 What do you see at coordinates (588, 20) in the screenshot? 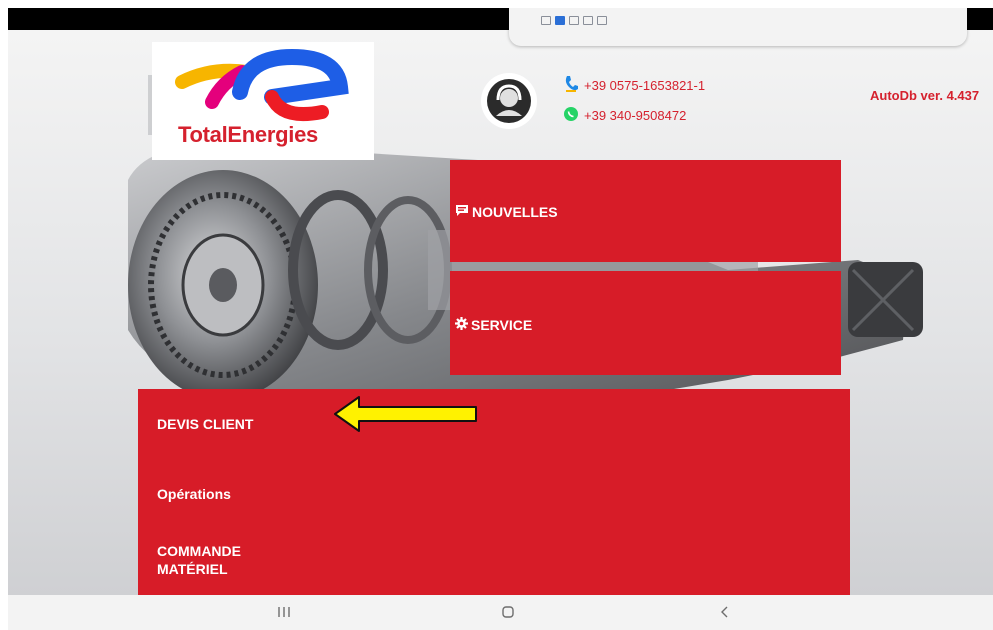
I see `cloud-icon` at bounding box center [588, 20].